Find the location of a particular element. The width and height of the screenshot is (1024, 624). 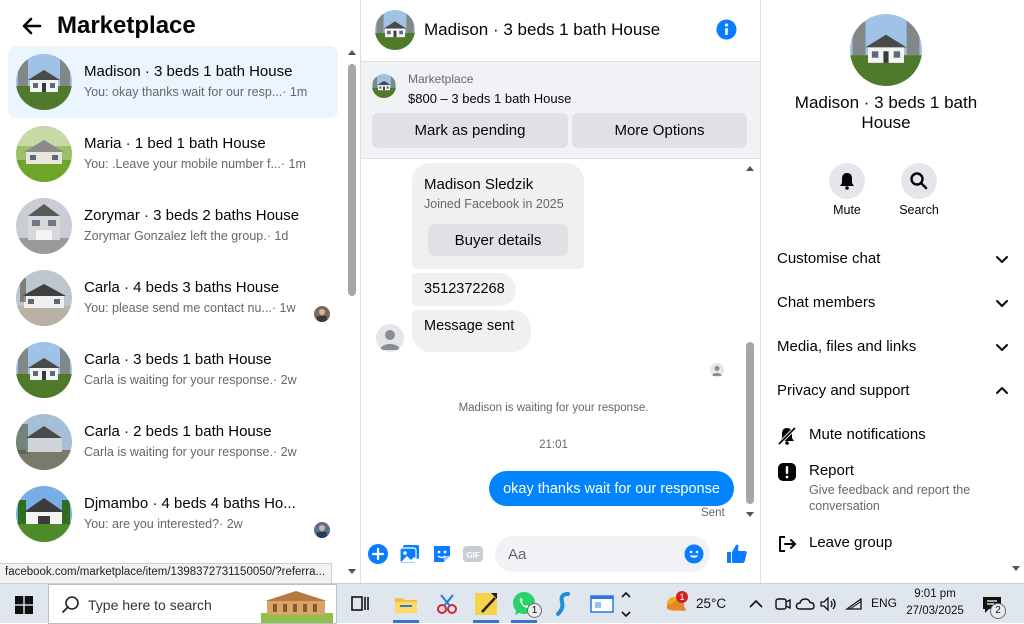

chat-scrollbar is located at coordinates (751, 342).